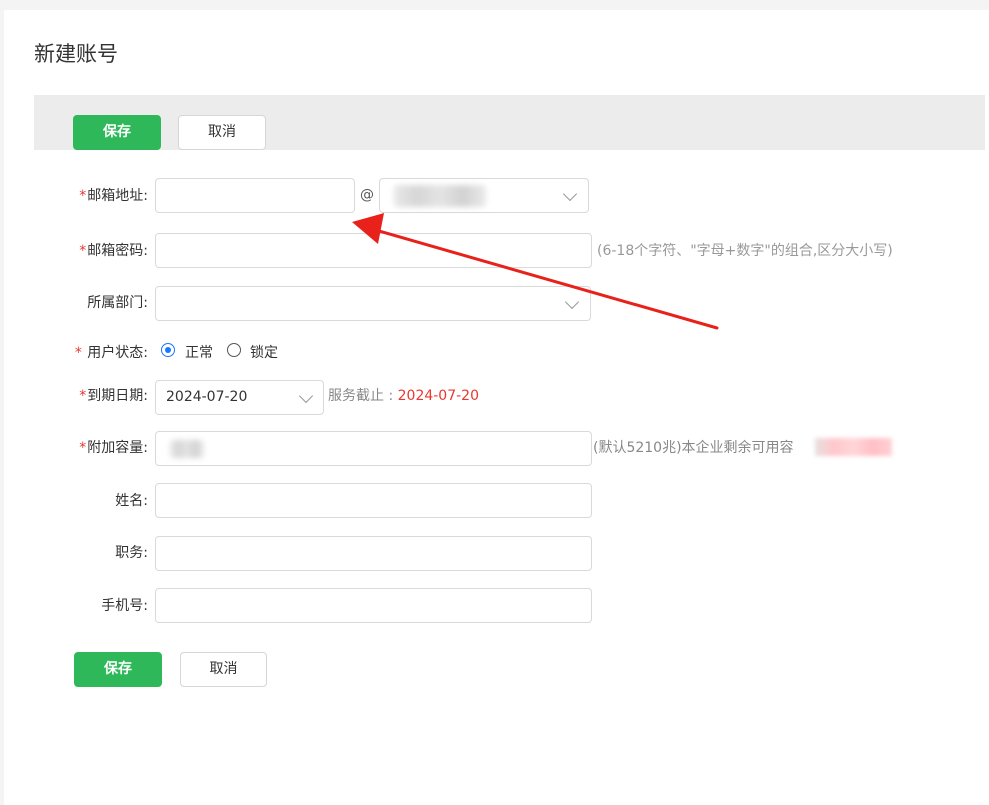 Image resolution: width=989 pixels, height=805 pixels. Describe the element at coordinates (207, 397) in the screenshot. I see `expiry-date-value: 2024-07-20` at that location.